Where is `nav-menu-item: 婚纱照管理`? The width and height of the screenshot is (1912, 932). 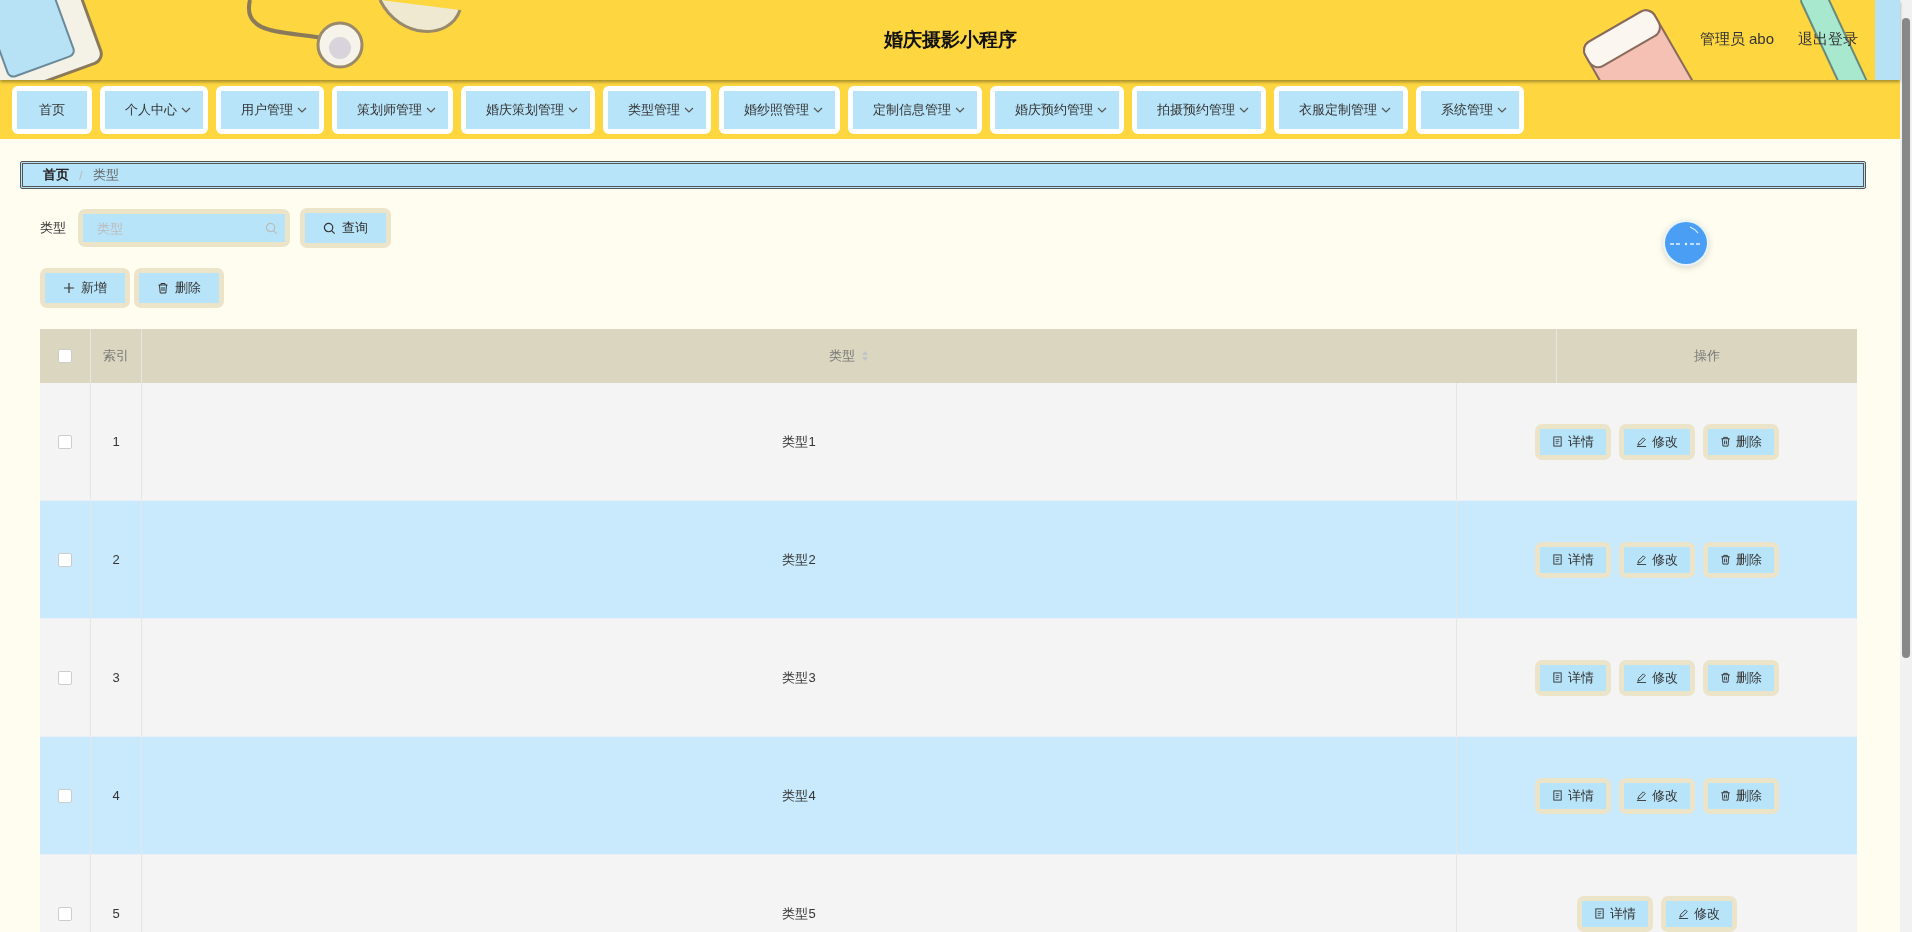
nav-menu-item: 婚纱照管理 is located at coordinates (779, 109).